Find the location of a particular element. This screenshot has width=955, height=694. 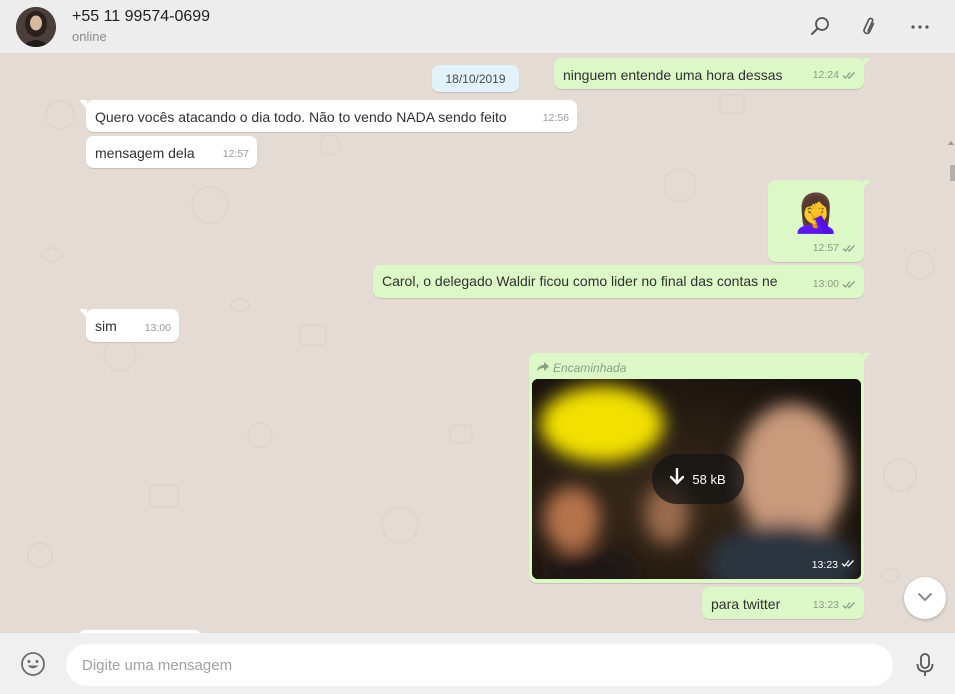

date-separator: 18/10/2019 is located at coordinates (475, 78).